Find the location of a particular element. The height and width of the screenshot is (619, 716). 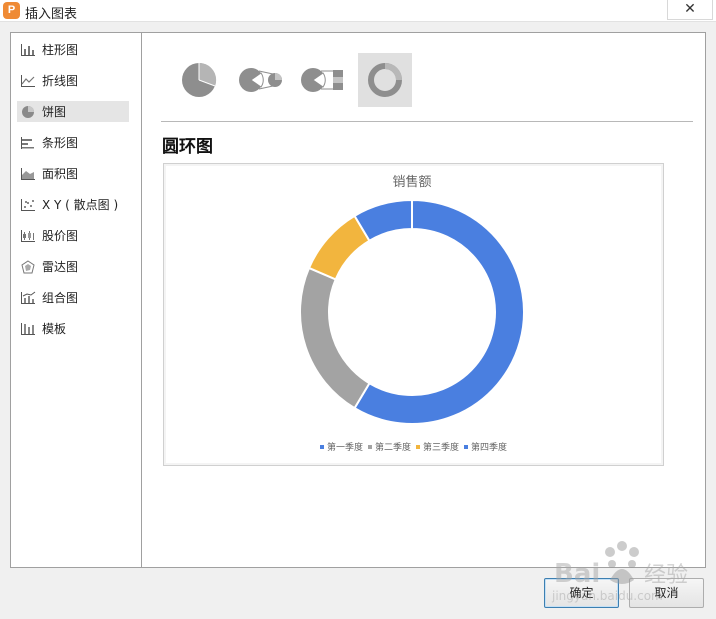

subtype-pie-of-pie is located at coordinates (261, 80).